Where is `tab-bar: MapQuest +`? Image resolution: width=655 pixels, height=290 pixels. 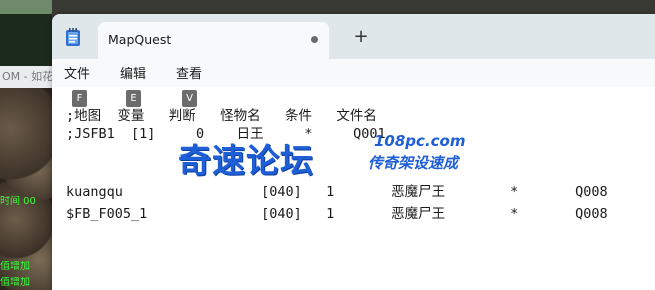
tab-bar: MapQuest + is located at coordinates (353, 36).